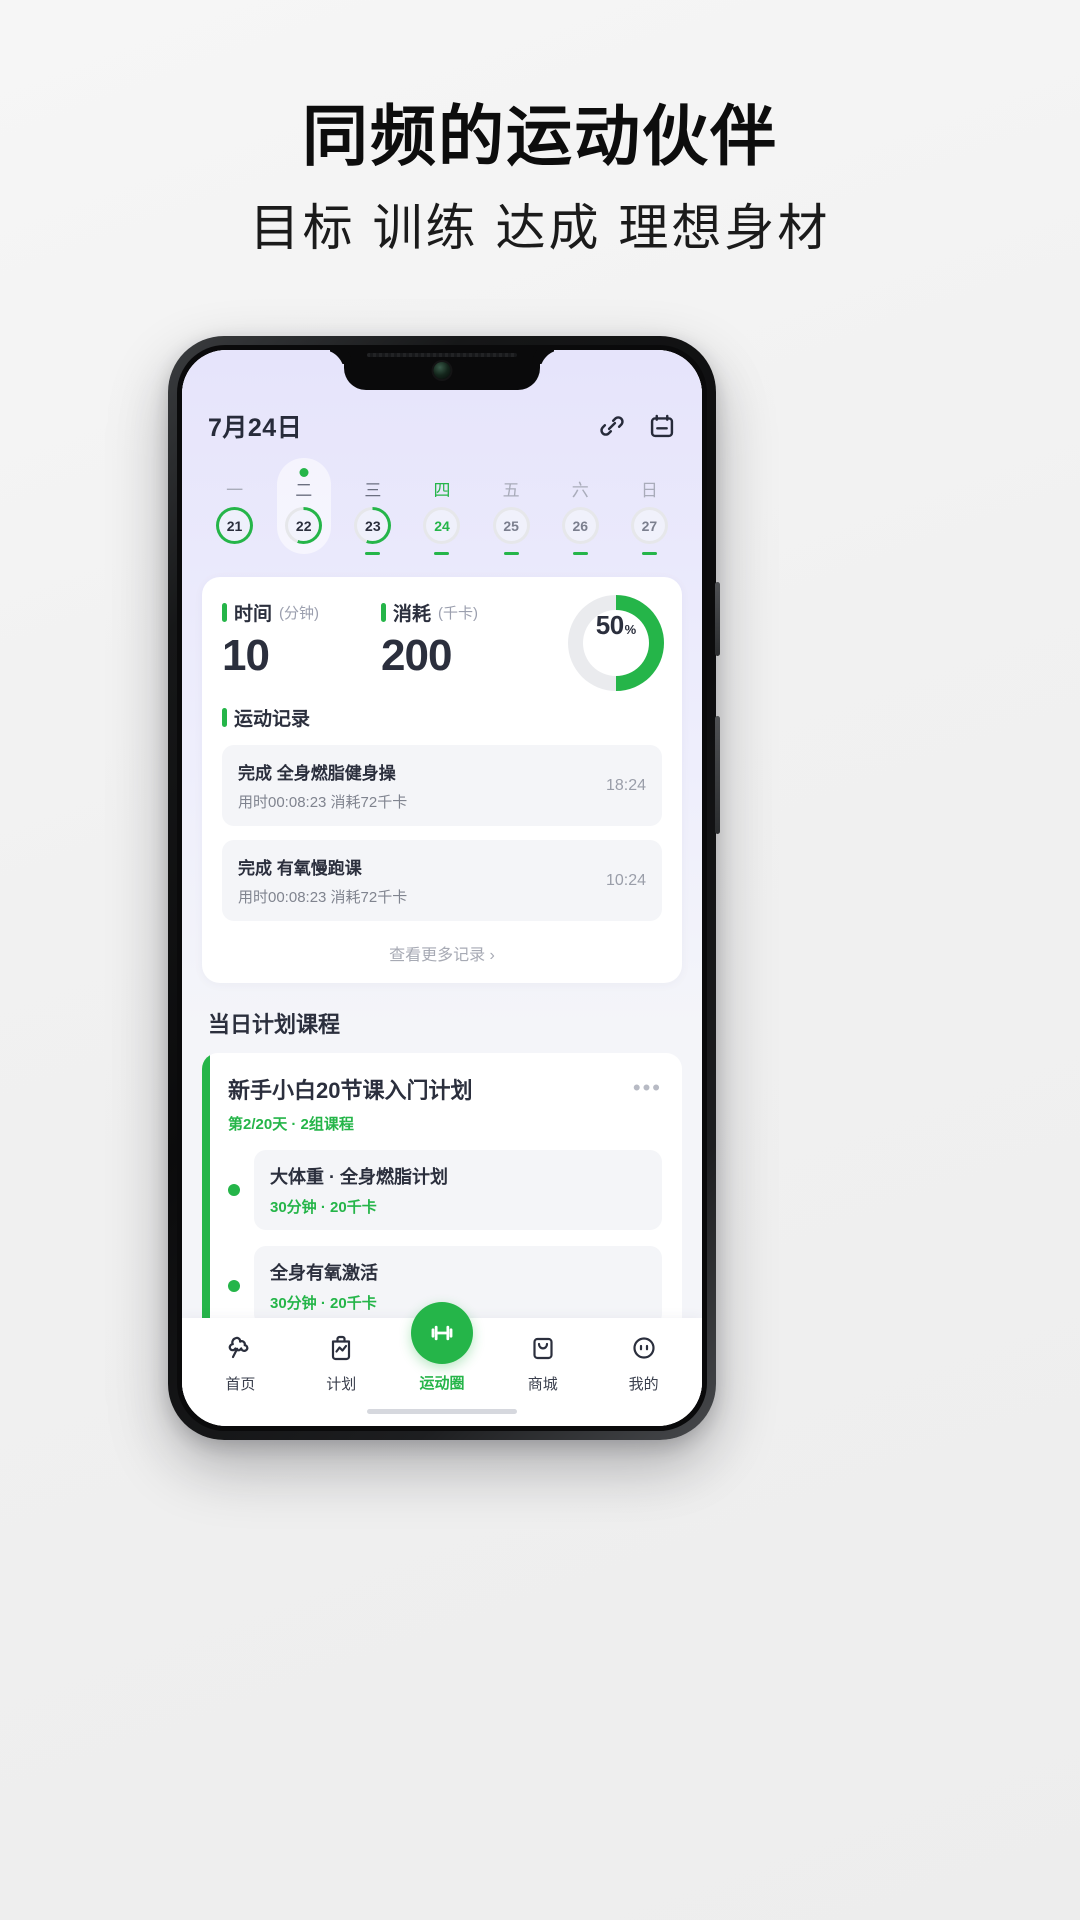 This screenshot has width=1080, height=1920. Describe the element at coordinates (540, 227) in the screenshot. I see `page-subtitle: 目标 训练 达成 理想身材` at that location.